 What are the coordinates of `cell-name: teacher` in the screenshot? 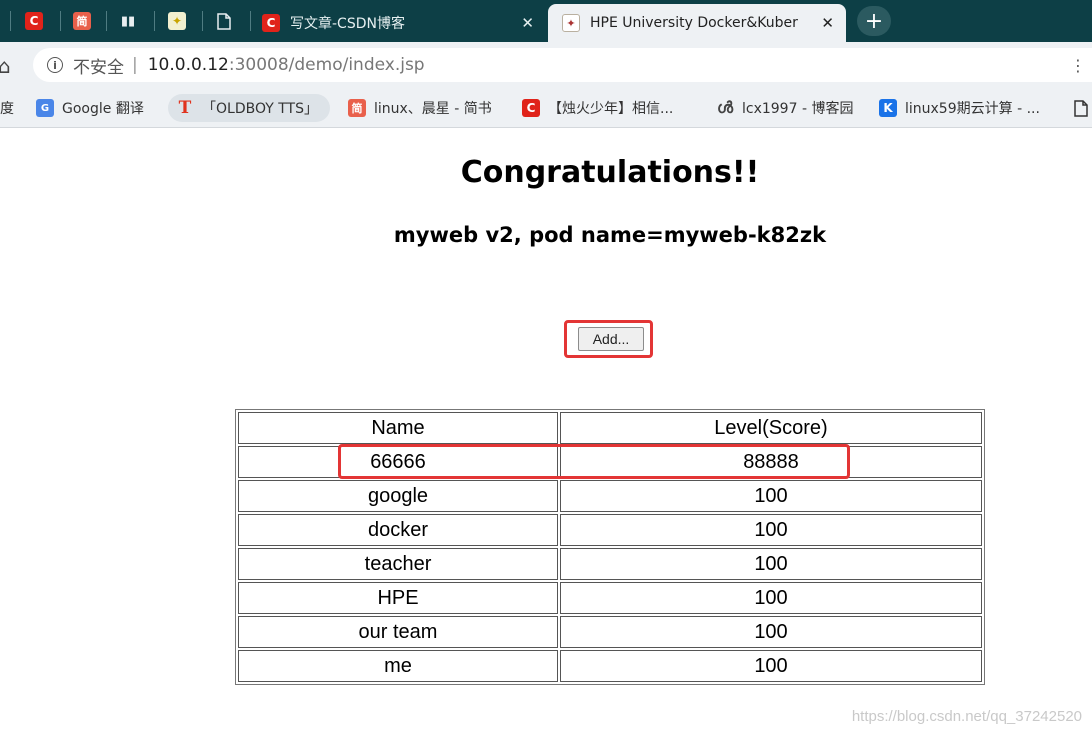 It's located at (398, 564).